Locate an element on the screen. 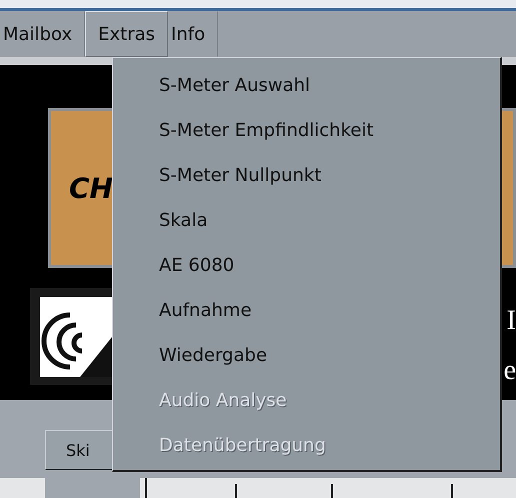 The height and width of the screenshot is (498, 516). menu-entry: Aufnahme is located at coordinates (185, 310).